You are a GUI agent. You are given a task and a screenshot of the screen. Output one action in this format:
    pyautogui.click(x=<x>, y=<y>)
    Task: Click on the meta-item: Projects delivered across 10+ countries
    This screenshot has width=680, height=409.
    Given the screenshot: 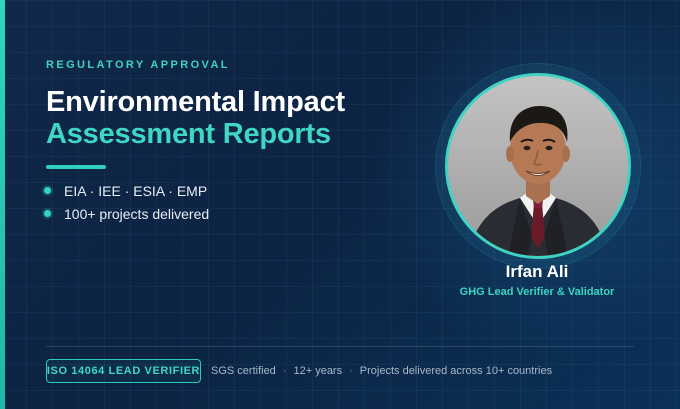 What is the action you would take?
    pyautogui.click(x=456, y=371)
    